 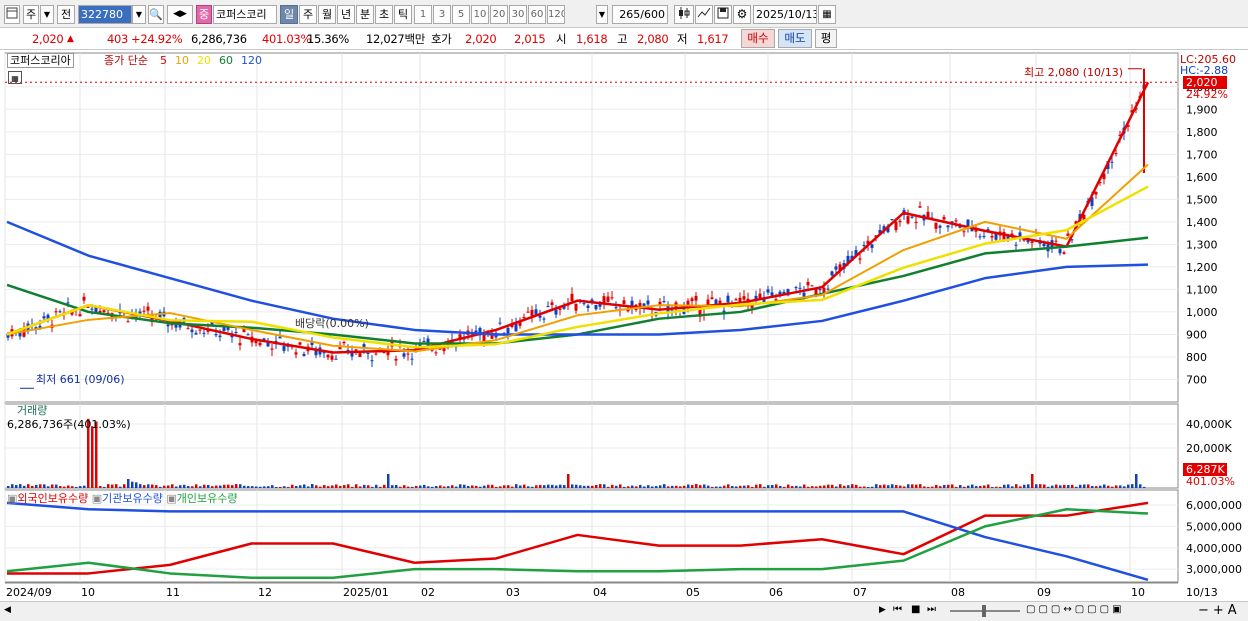 I want to click on scroll-right-icon: ▶, so click(x=882, y=610).